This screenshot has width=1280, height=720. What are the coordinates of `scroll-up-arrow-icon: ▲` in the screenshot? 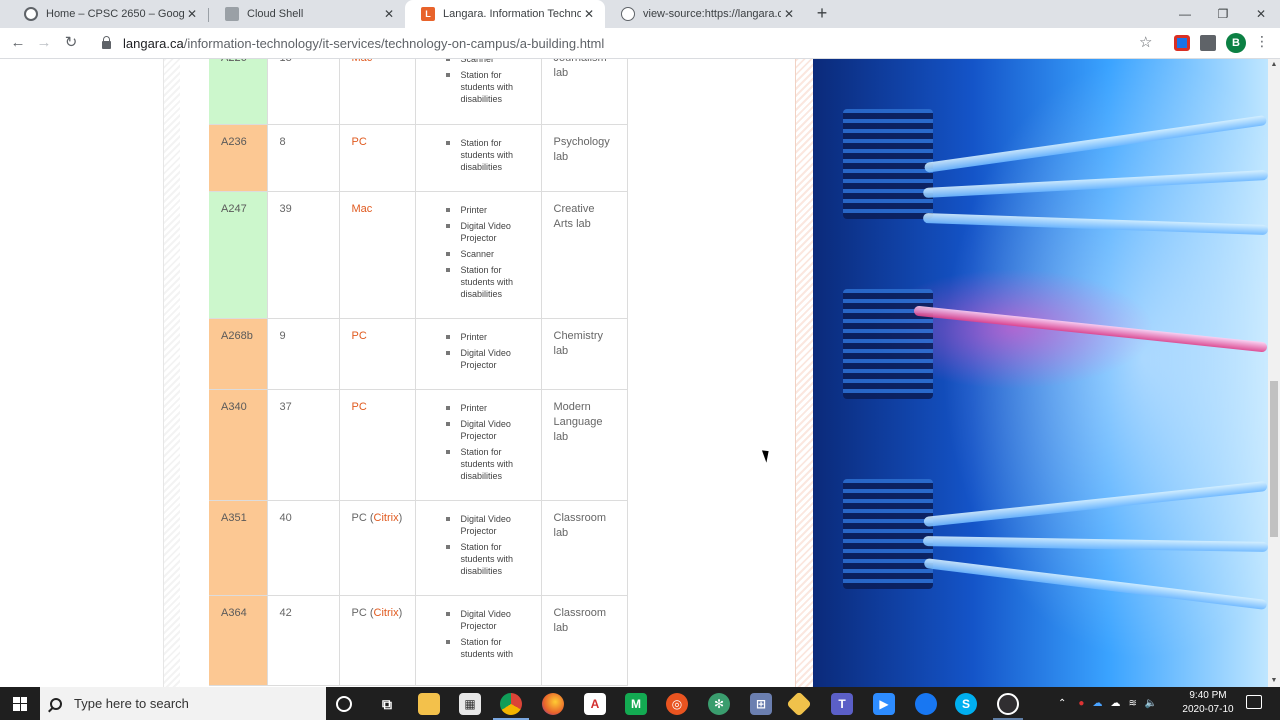 It's located at (1274, 65).